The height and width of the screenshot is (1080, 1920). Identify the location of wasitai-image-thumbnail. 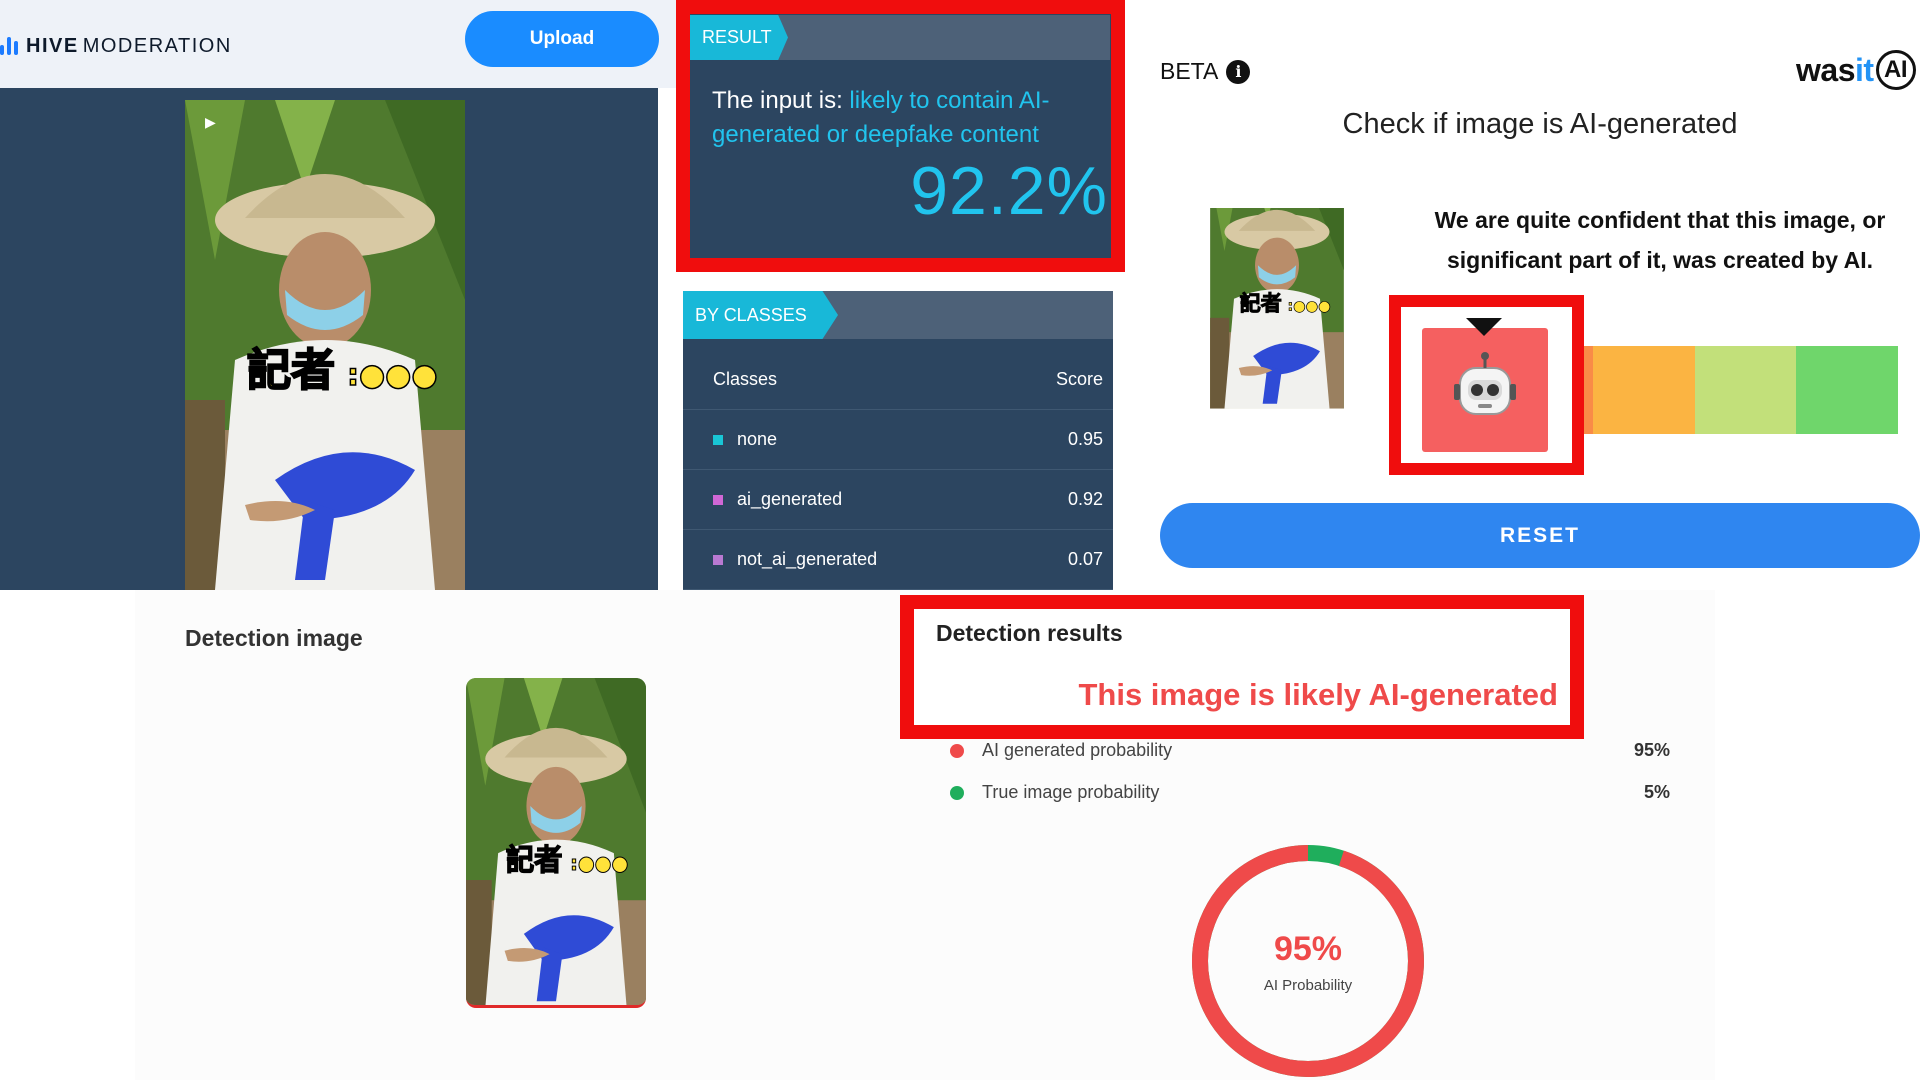
(1277, 325).